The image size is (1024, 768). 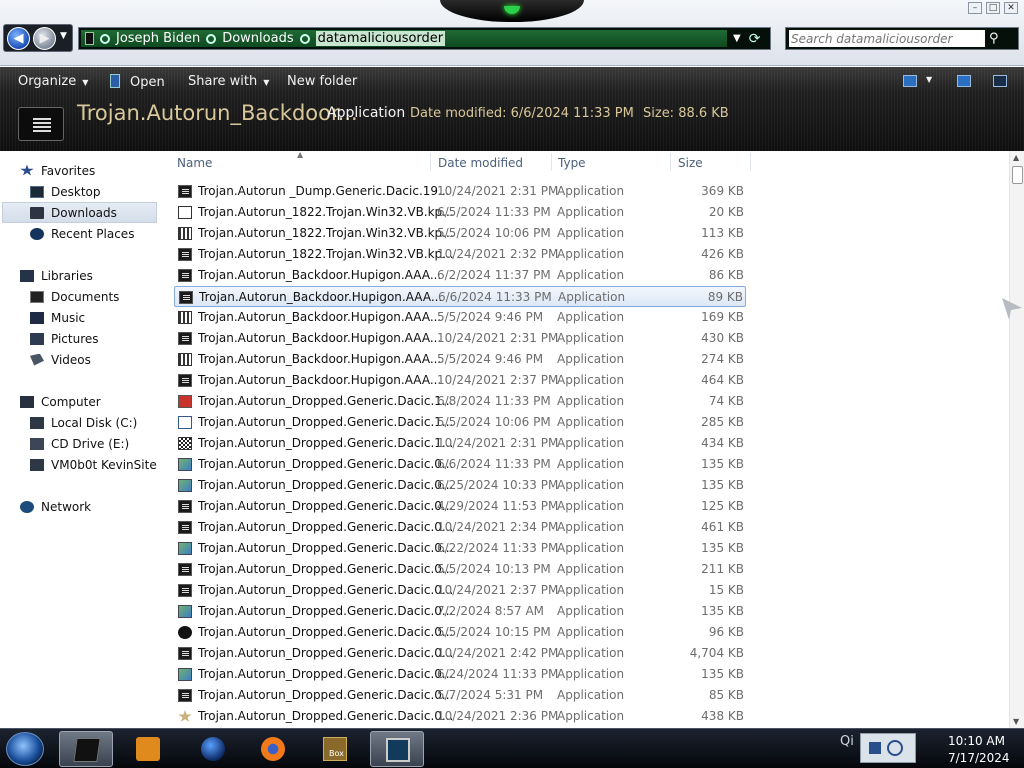 What do you see at coordinates (83, 422) in the screenshot?
I see `nav-local-disk: Local Disk (C:)` at bounding box center [83, 422].